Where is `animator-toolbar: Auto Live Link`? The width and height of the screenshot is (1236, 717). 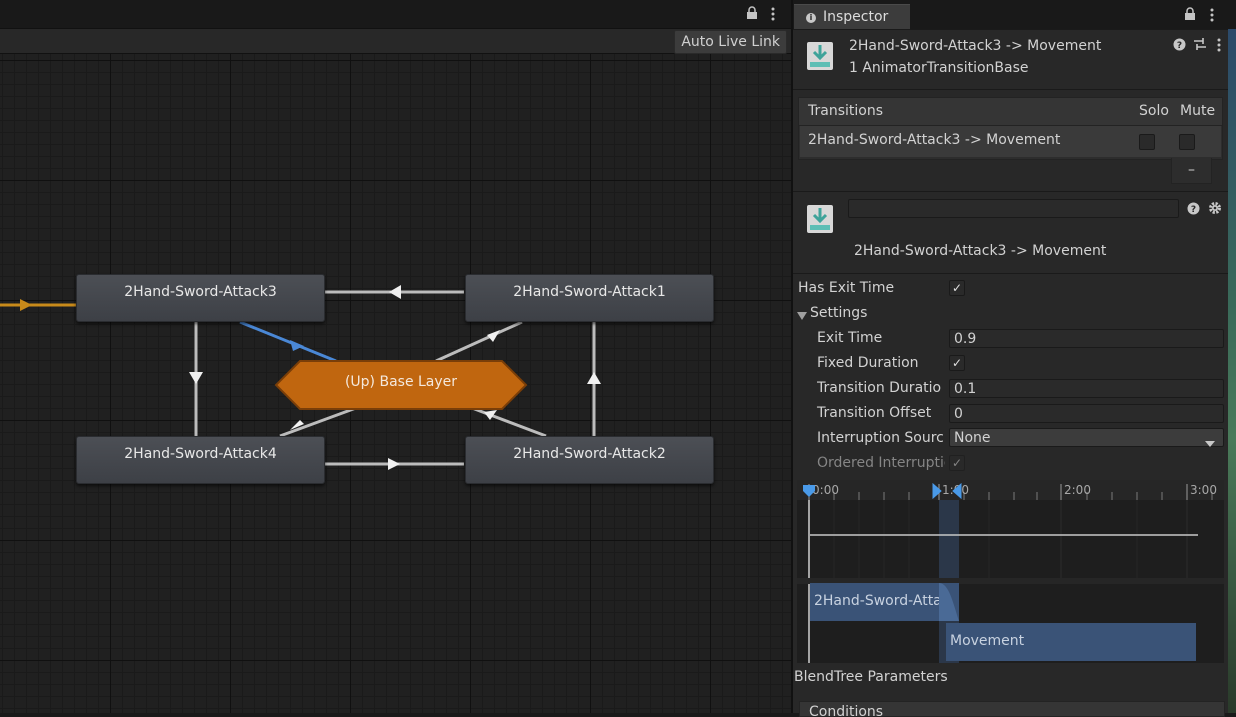
animator-toolbar: Auto Live Link is located at coordinates (395, 41).